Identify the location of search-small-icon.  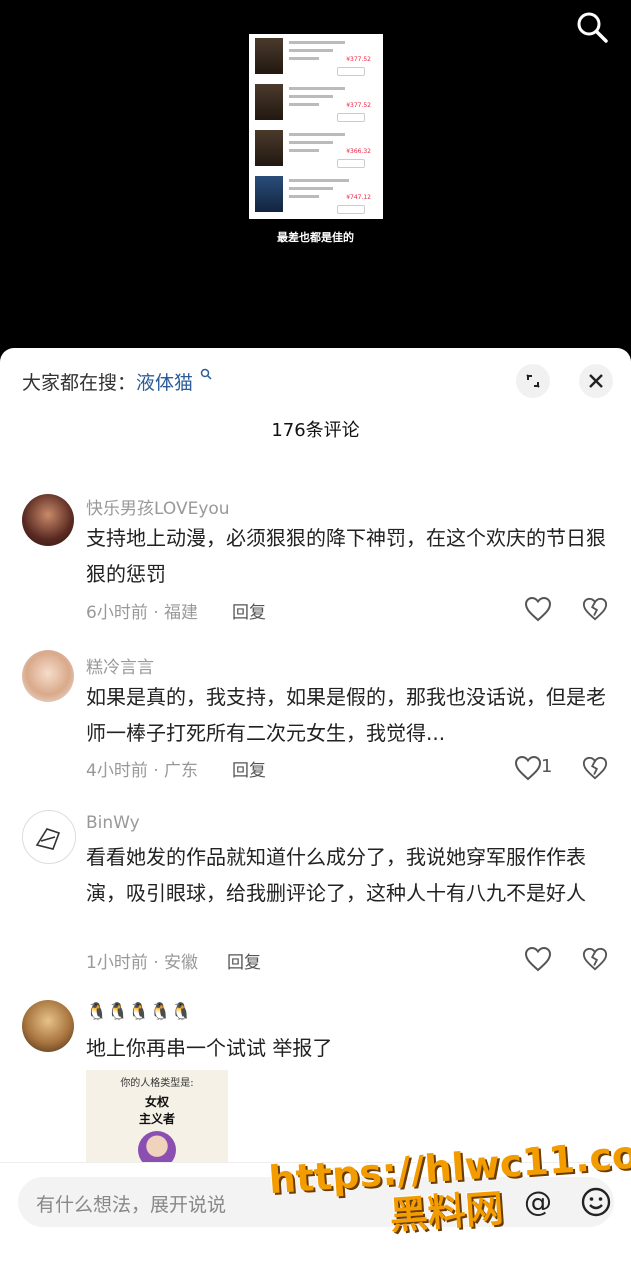
(206, 374).